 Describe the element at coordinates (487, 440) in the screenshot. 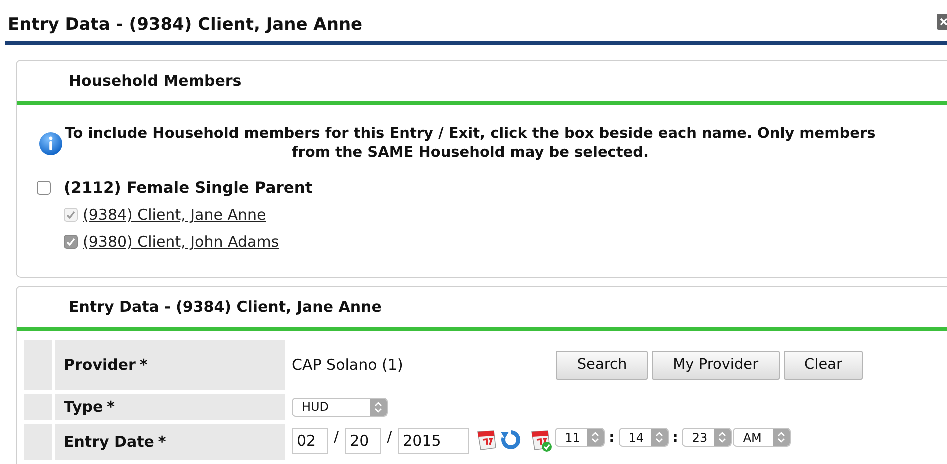

I see `calendar-icon` at that location.